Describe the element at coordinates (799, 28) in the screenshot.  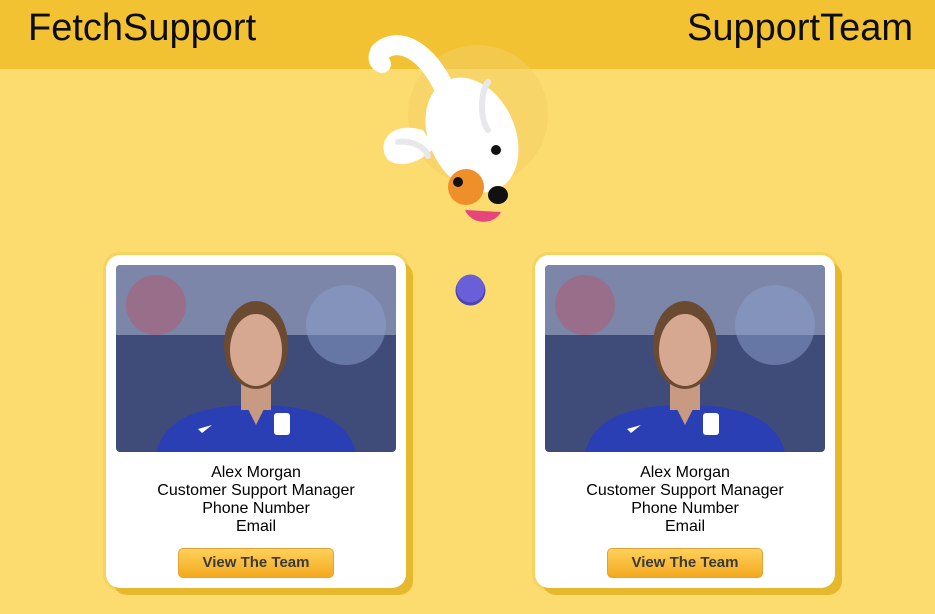
I see `page-title: SupportTeam` at that location.